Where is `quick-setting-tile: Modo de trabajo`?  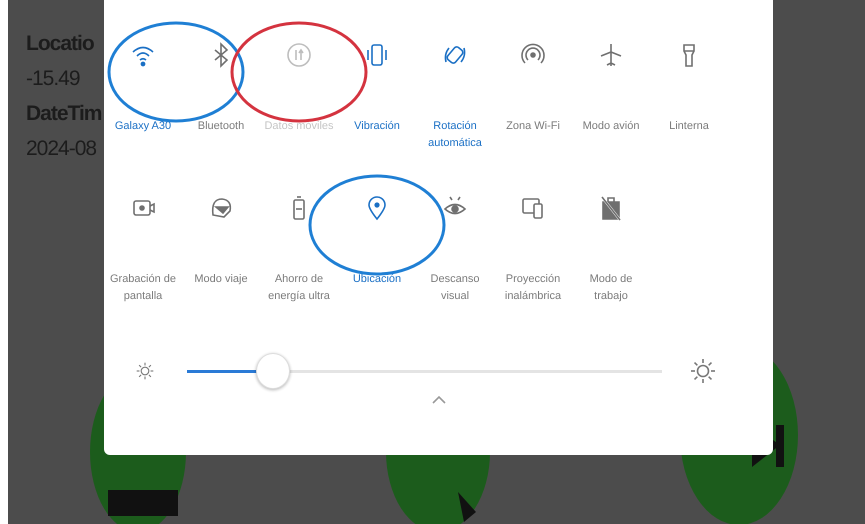
quick-setting-tile: Modo de trabajo is located at coordinates (611, 250).